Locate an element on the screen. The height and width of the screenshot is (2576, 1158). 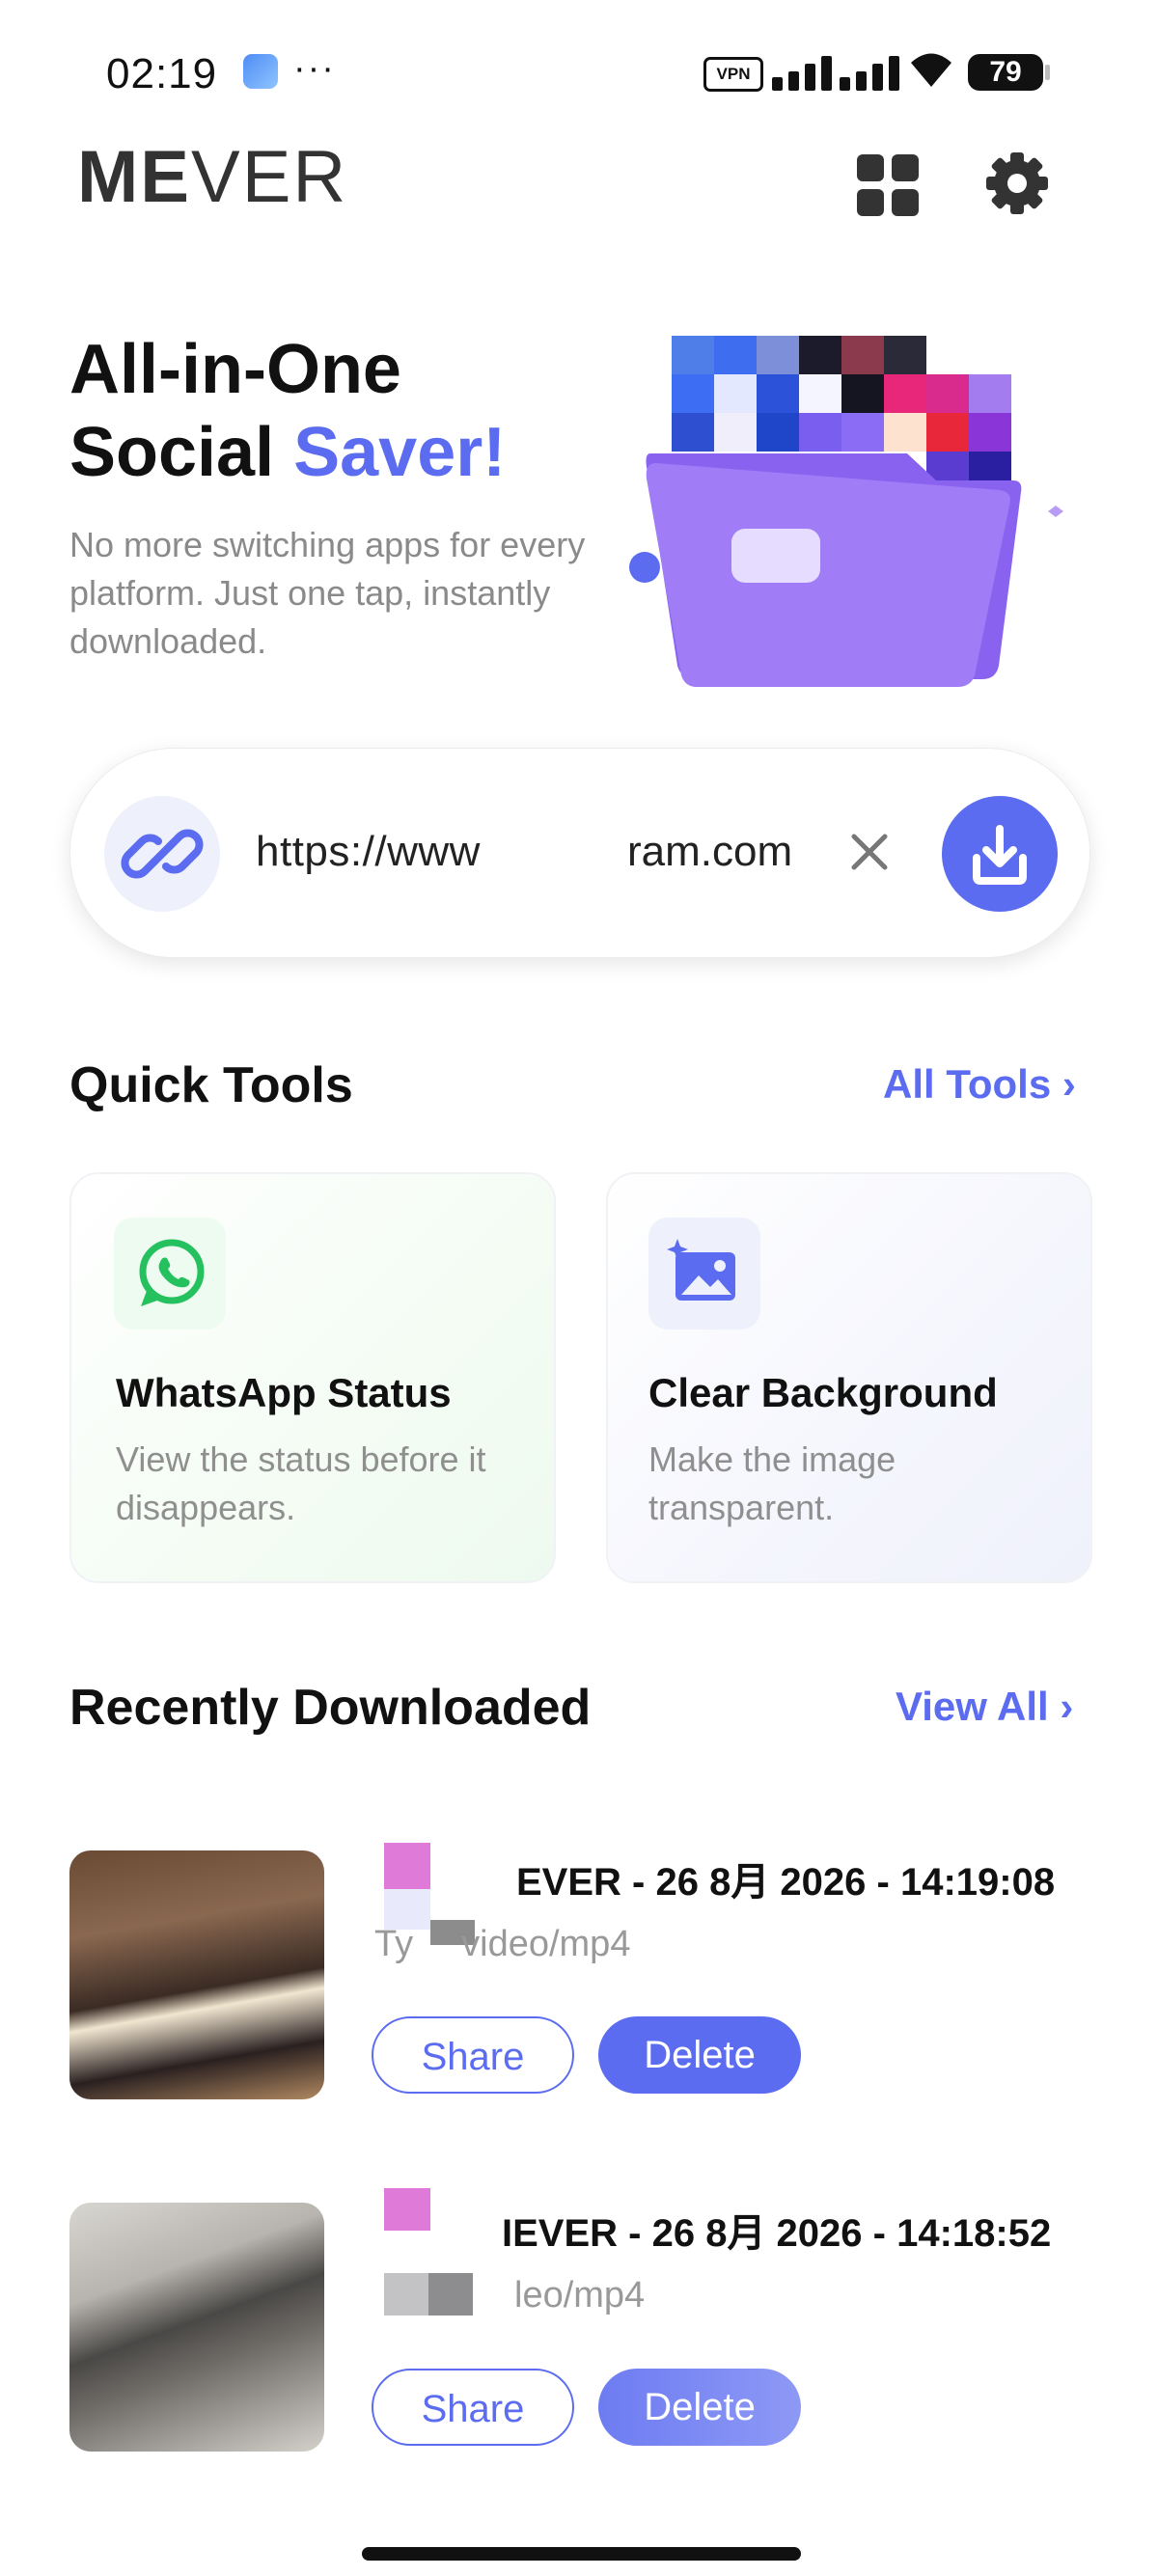
battery-indicator: 79 is located at coordinates (1005, 72).